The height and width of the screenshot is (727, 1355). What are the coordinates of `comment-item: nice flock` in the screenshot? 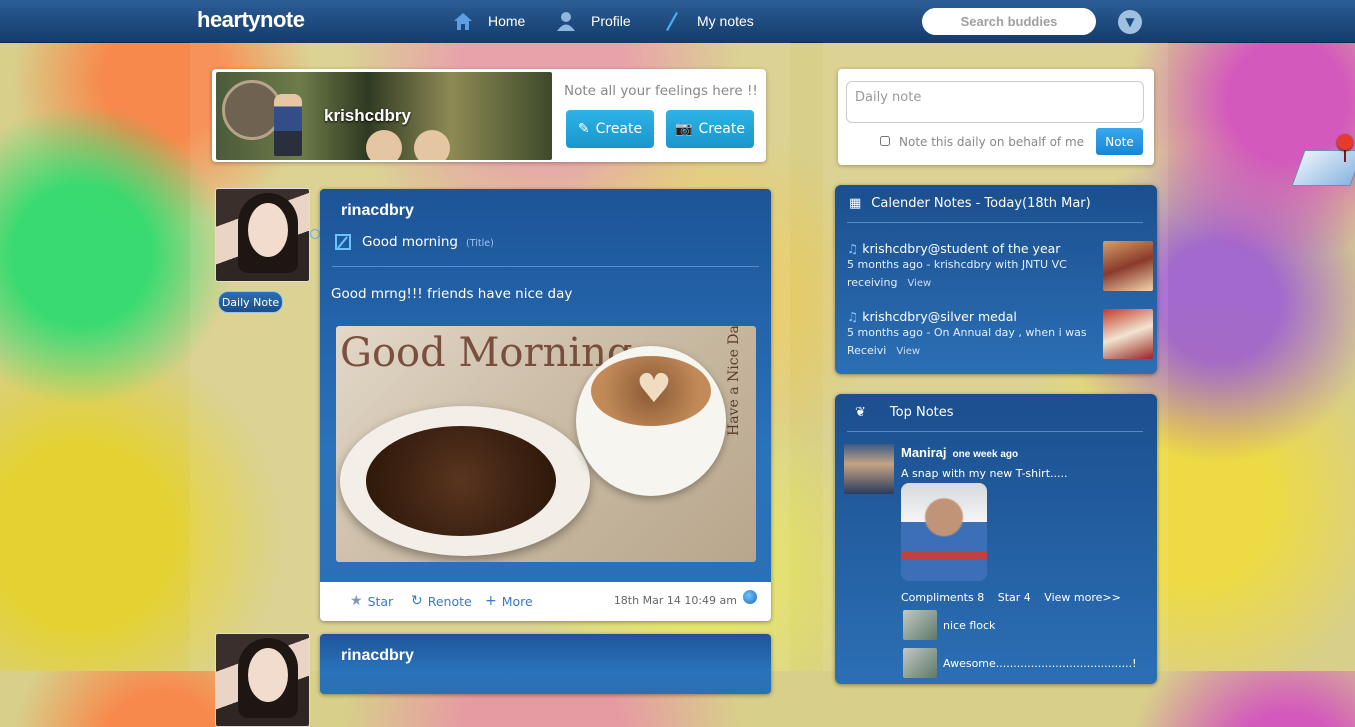 It's located at (949, 625).